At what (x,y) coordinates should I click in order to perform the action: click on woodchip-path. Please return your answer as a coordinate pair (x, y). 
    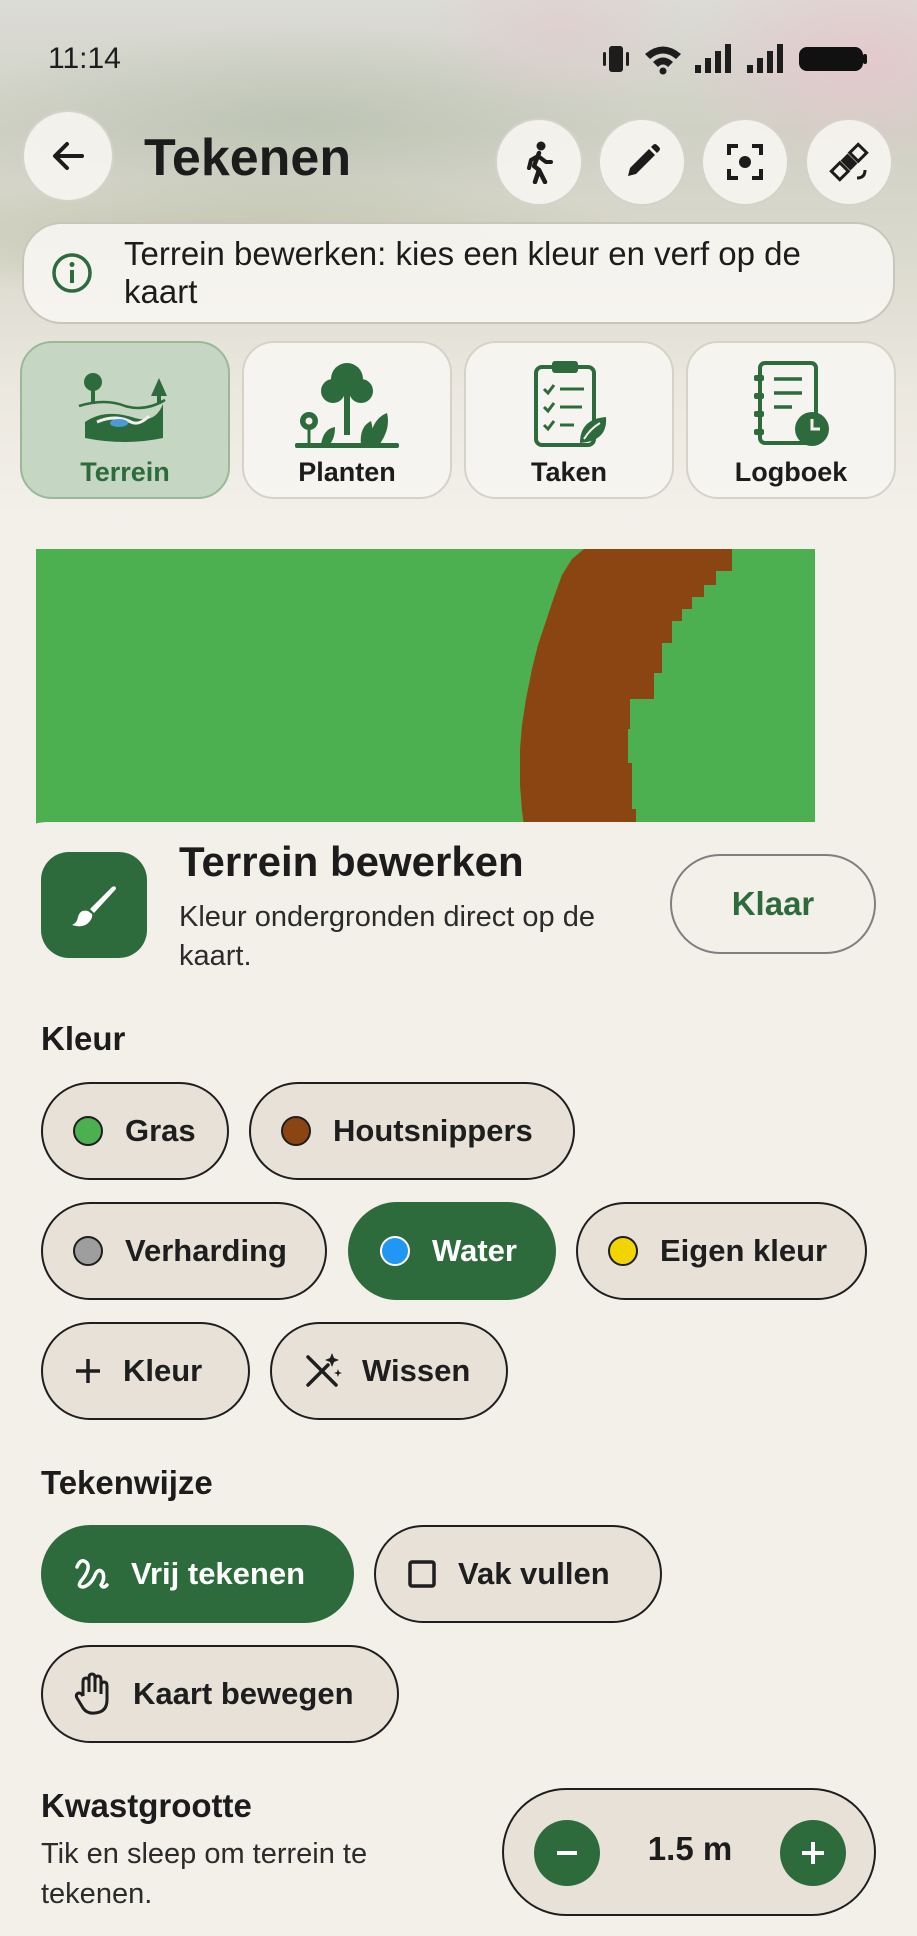
    Looking at the image, I should click on (626, 694).